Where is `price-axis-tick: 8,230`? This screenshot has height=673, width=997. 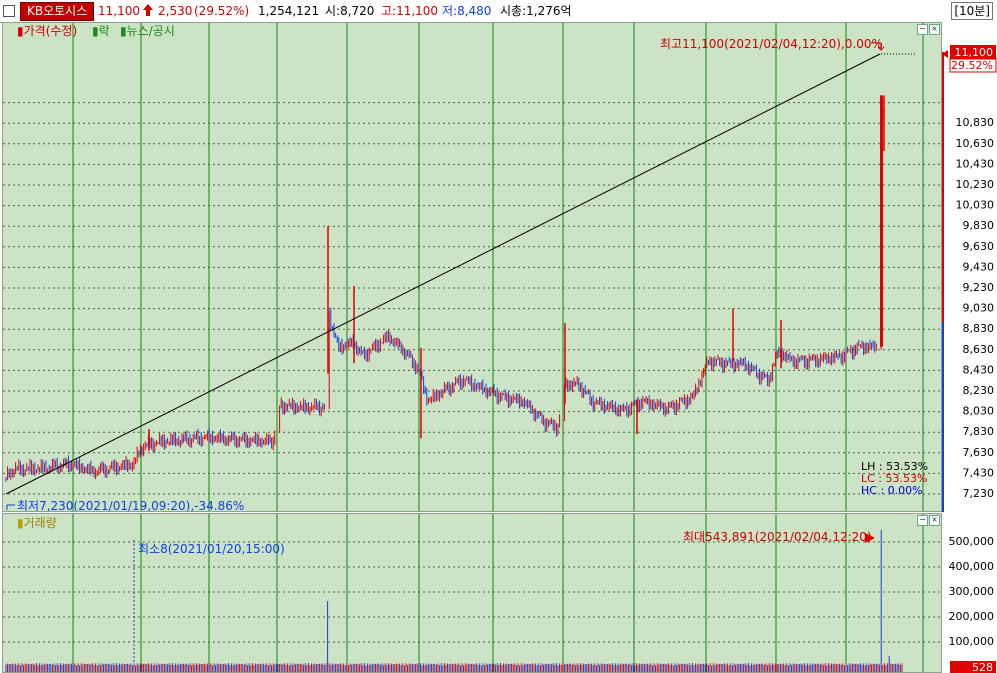 price-axis-tick: 8,230 is located at coordinates (979, 390).